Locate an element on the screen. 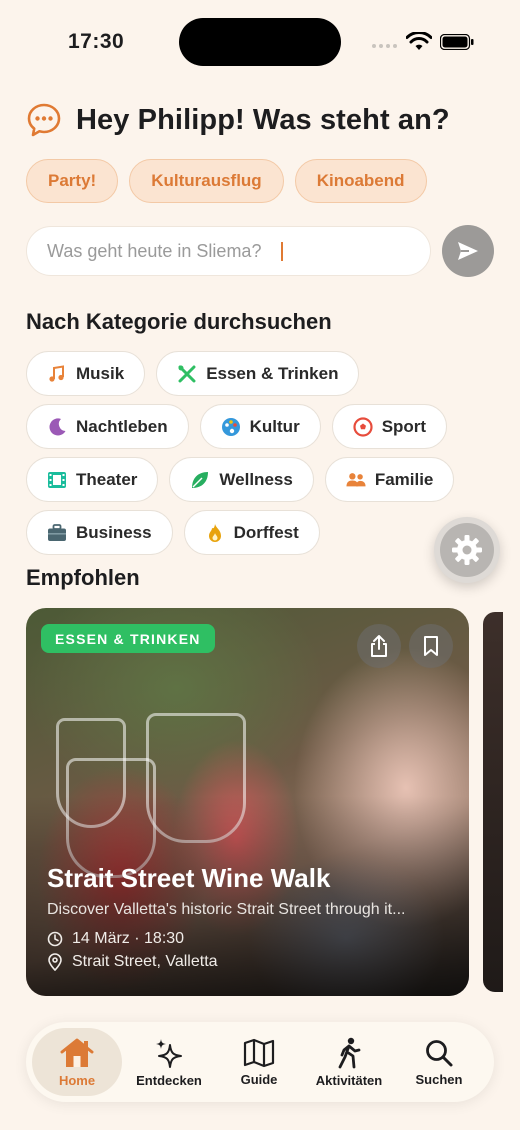 The height and width of the screenshot is (1130, 520). send-icon is located at coordinates (468, 251).